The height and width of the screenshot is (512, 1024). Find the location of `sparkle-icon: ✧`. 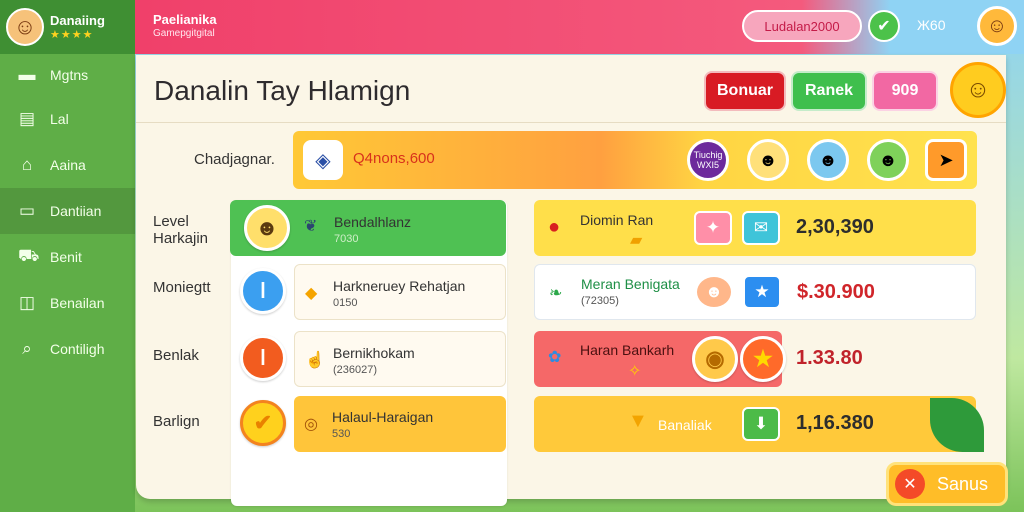

sparkle-icon: ✧ is located at coordinates (635, 371).